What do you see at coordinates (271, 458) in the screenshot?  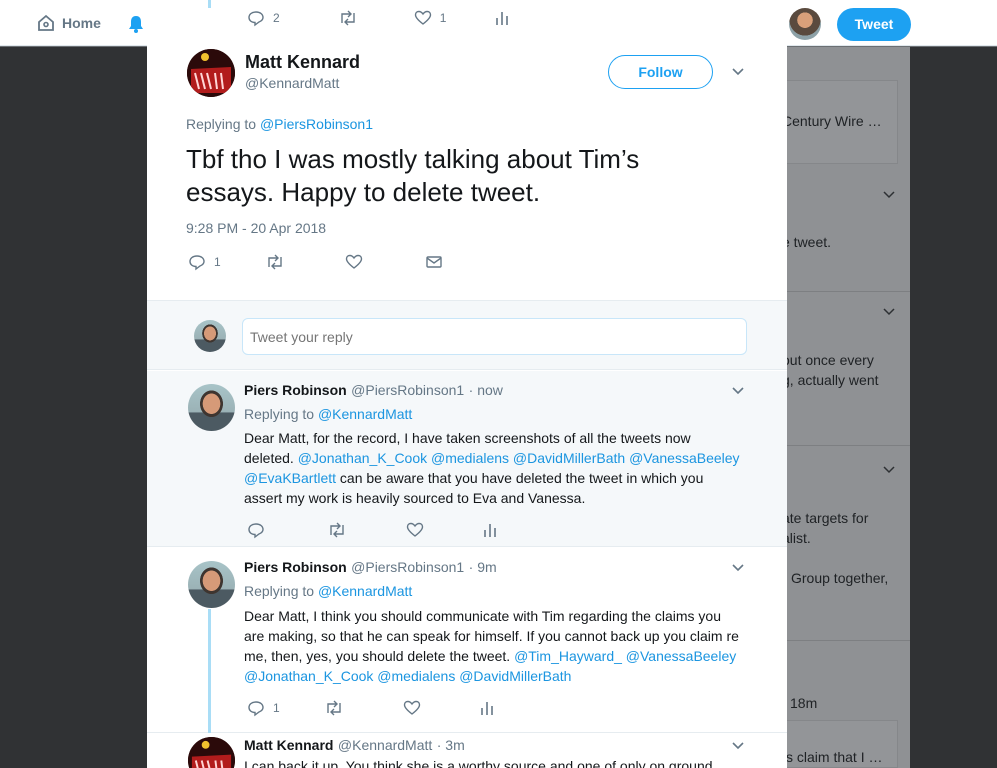 I see `text-segment: deleted.` at bounding box center [271, 458].